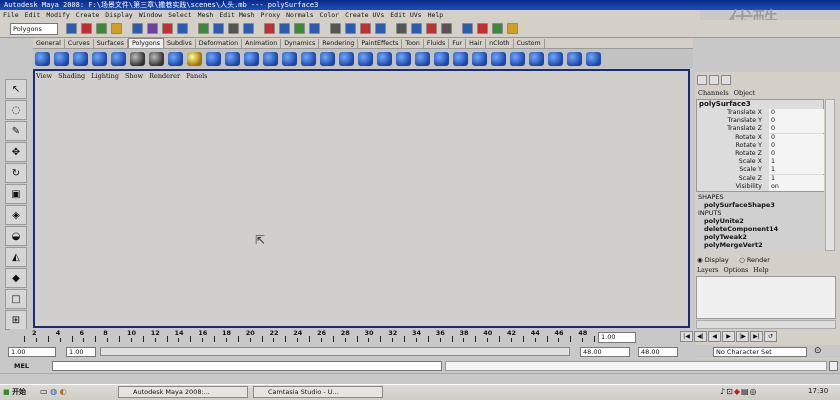  What do you see at coordinates (760, 137) in the screenshot?
I see `channel-row: Rotate X 0` at bounding box center [760, 137].